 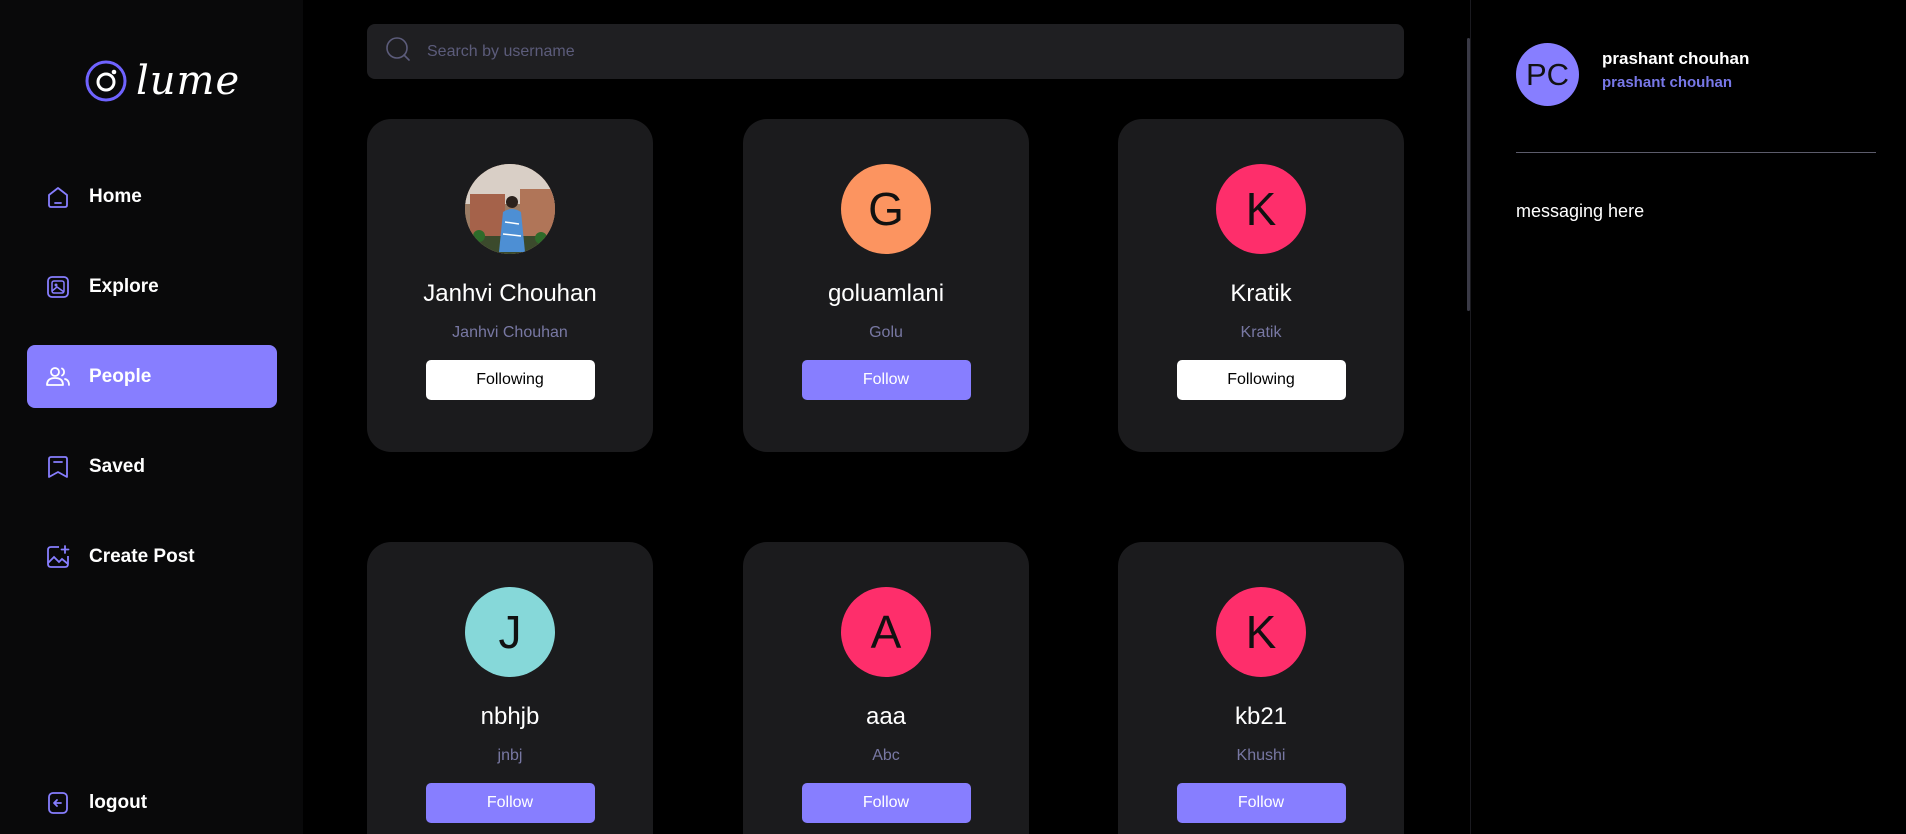 What do you see at coordinates (886, 209) in the screenshot?
I see `avatar: G` at bounding box center [886, 209].